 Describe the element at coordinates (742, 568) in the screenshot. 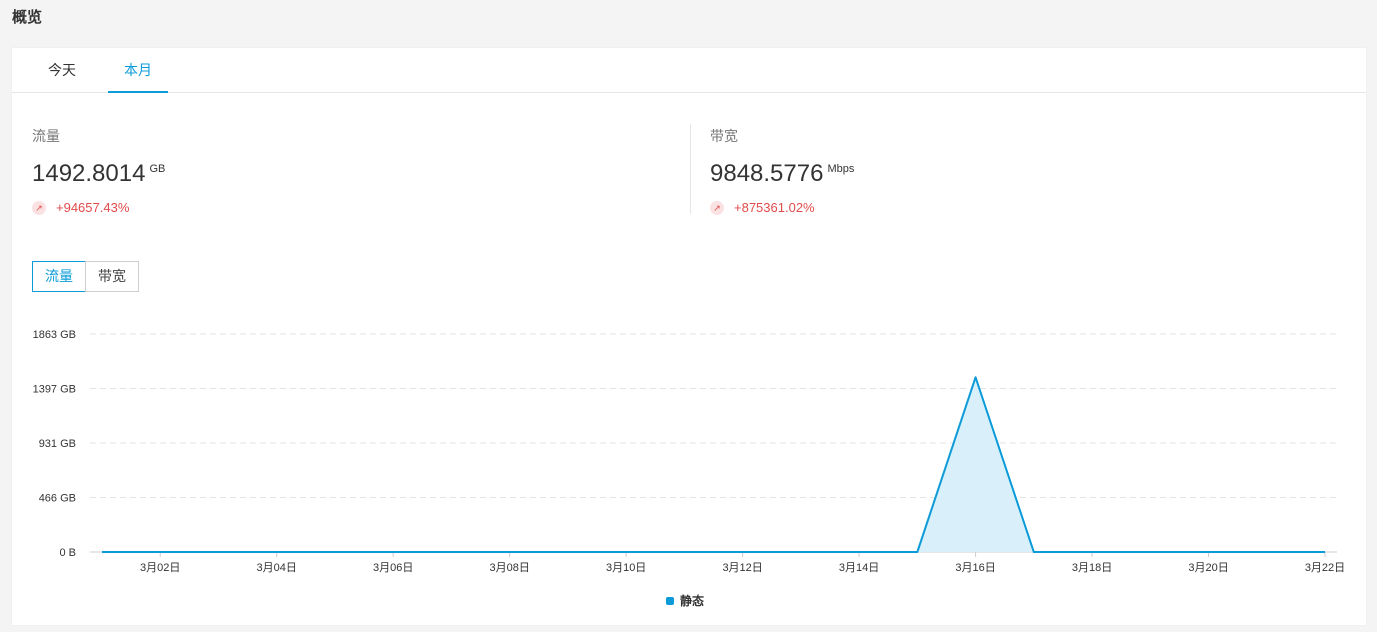

I see `x-tick-label: 3月12日` at that location.